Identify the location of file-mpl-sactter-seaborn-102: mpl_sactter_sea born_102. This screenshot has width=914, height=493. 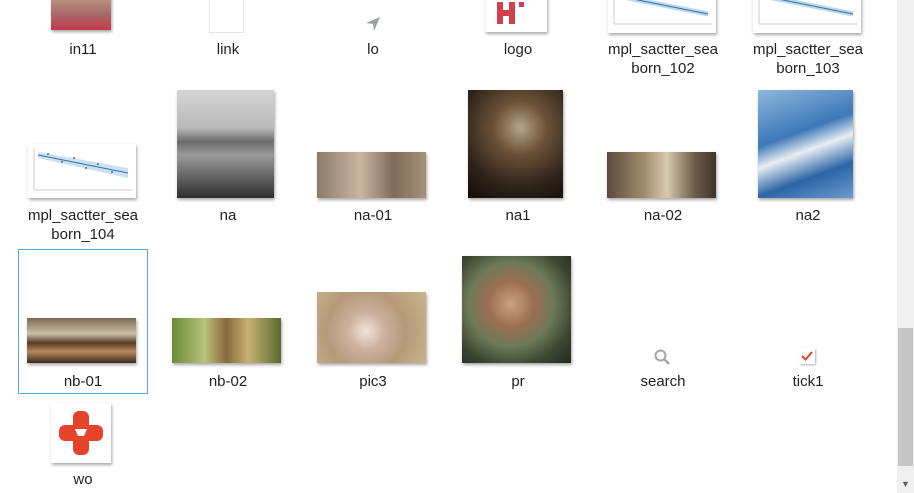
(663, 42).